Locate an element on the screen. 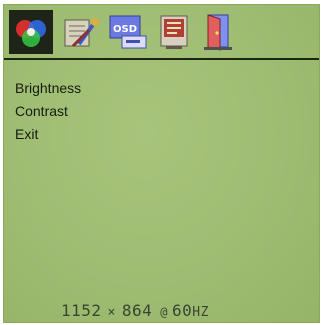  menu-list: Brightness Contrast Exit is located at coordinates (48, 111).